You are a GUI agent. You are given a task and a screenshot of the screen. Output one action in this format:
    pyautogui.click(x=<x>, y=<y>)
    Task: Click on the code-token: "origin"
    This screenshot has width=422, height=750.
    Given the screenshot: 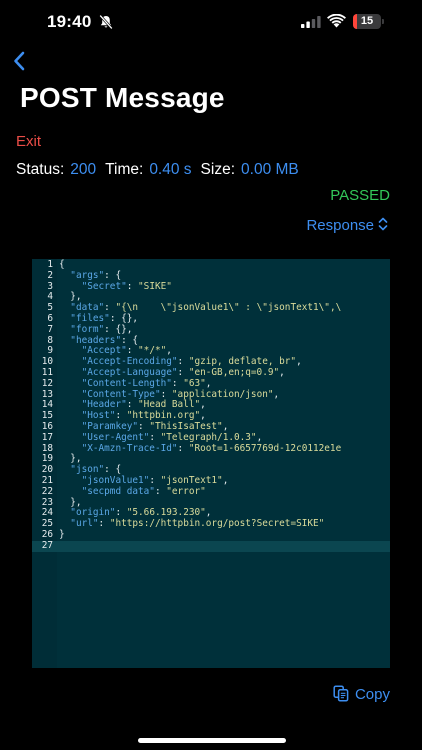 What is the action you would take?
    pyautogui.click(x=93, y=513)
    